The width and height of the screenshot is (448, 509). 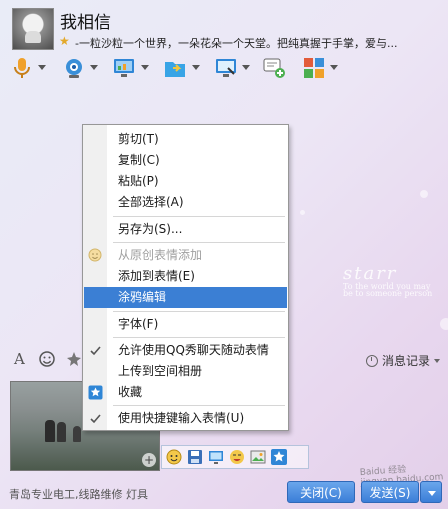 I want to click on ad-link: 青岛专业电工,线路维修 灯具, so click(x=78, y=494).